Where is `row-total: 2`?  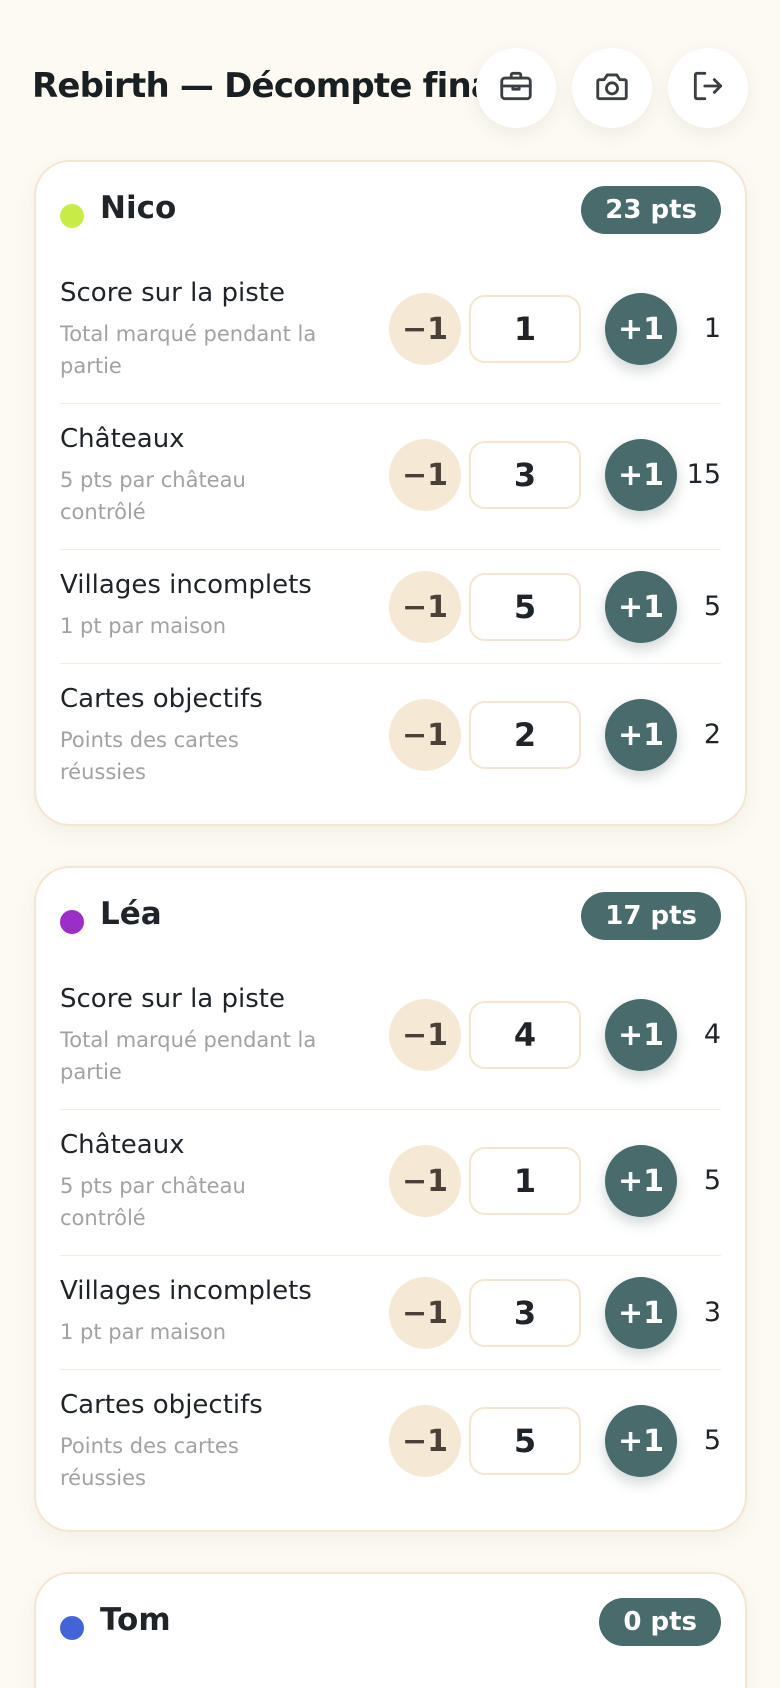 row-total: 2 is located at coordinates (712, 734).